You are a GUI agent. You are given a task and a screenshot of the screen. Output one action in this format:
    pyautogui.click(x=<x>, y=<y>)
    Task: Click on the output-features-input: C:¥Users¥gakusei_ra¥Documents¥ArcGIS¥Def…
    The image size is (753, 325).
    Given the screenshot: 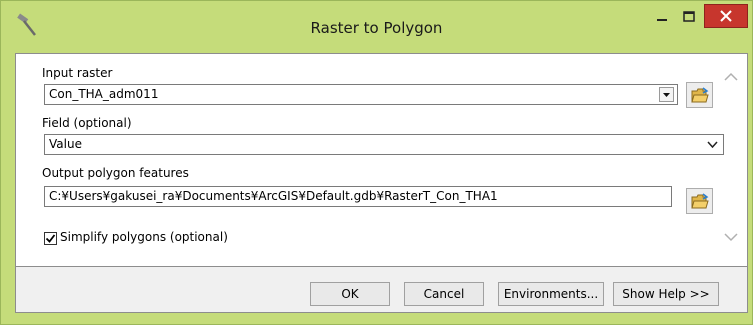 What is the action you would take?
    pyautogui.click(x=358, y=196)
    